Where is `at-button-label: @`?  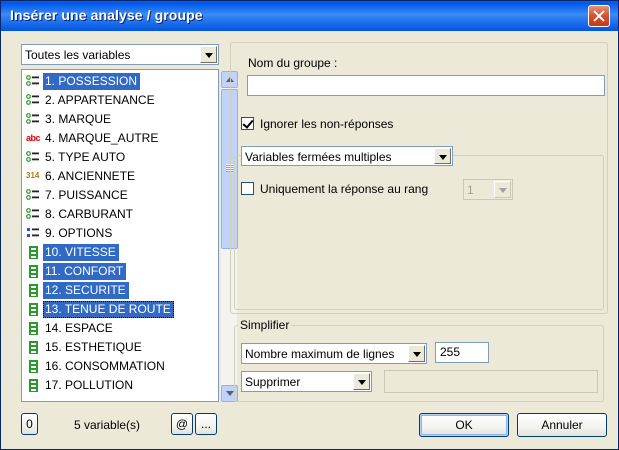 at-button-label: @ is located at coordinates (182, 424).